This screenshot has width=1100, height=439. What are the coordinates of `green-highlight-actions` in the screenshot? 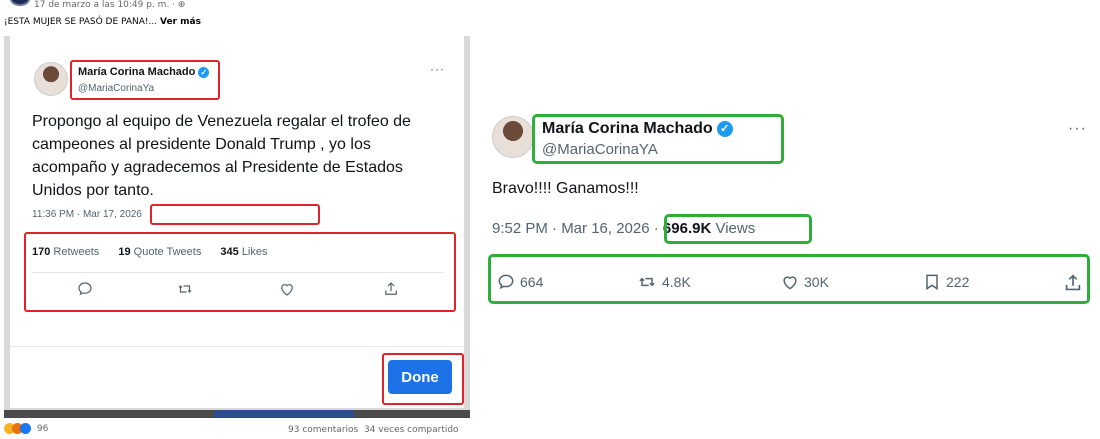 It's located at (789, 279).